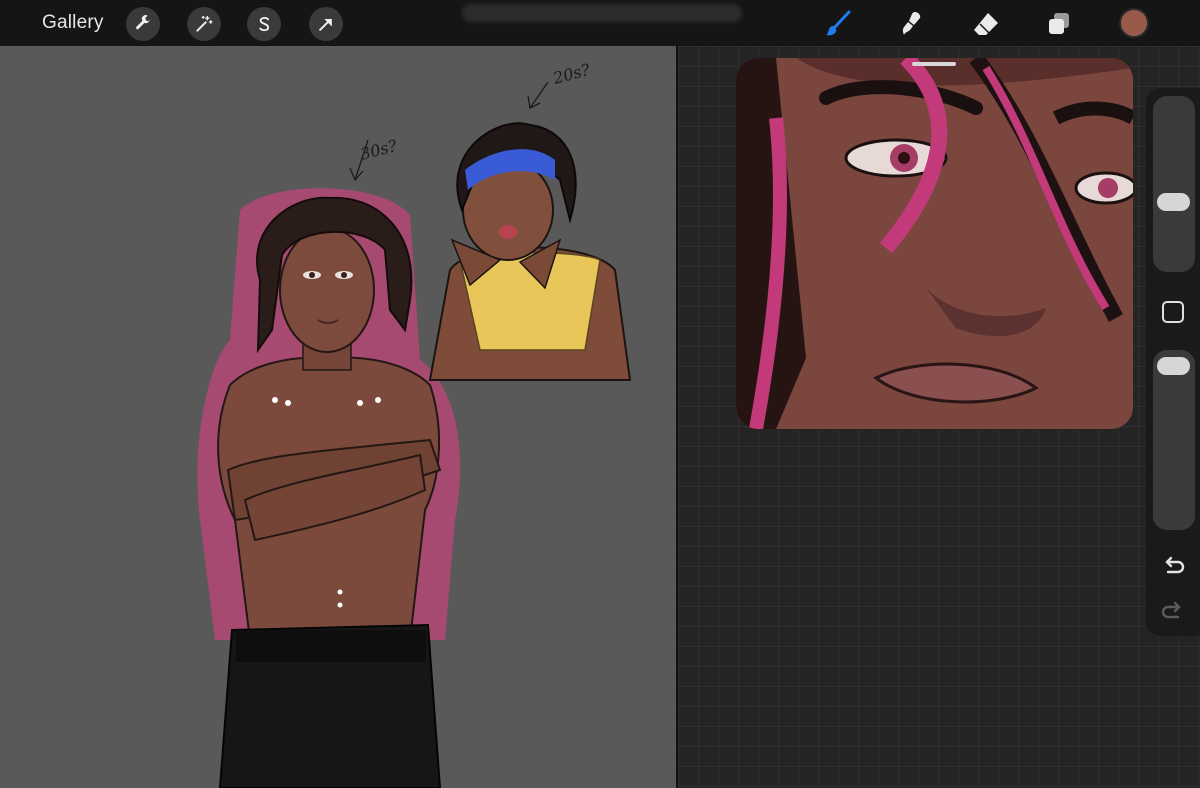  Describe the element at coordinates (1134, 23) in the screenshot. I see `color-picker-button` at that location.